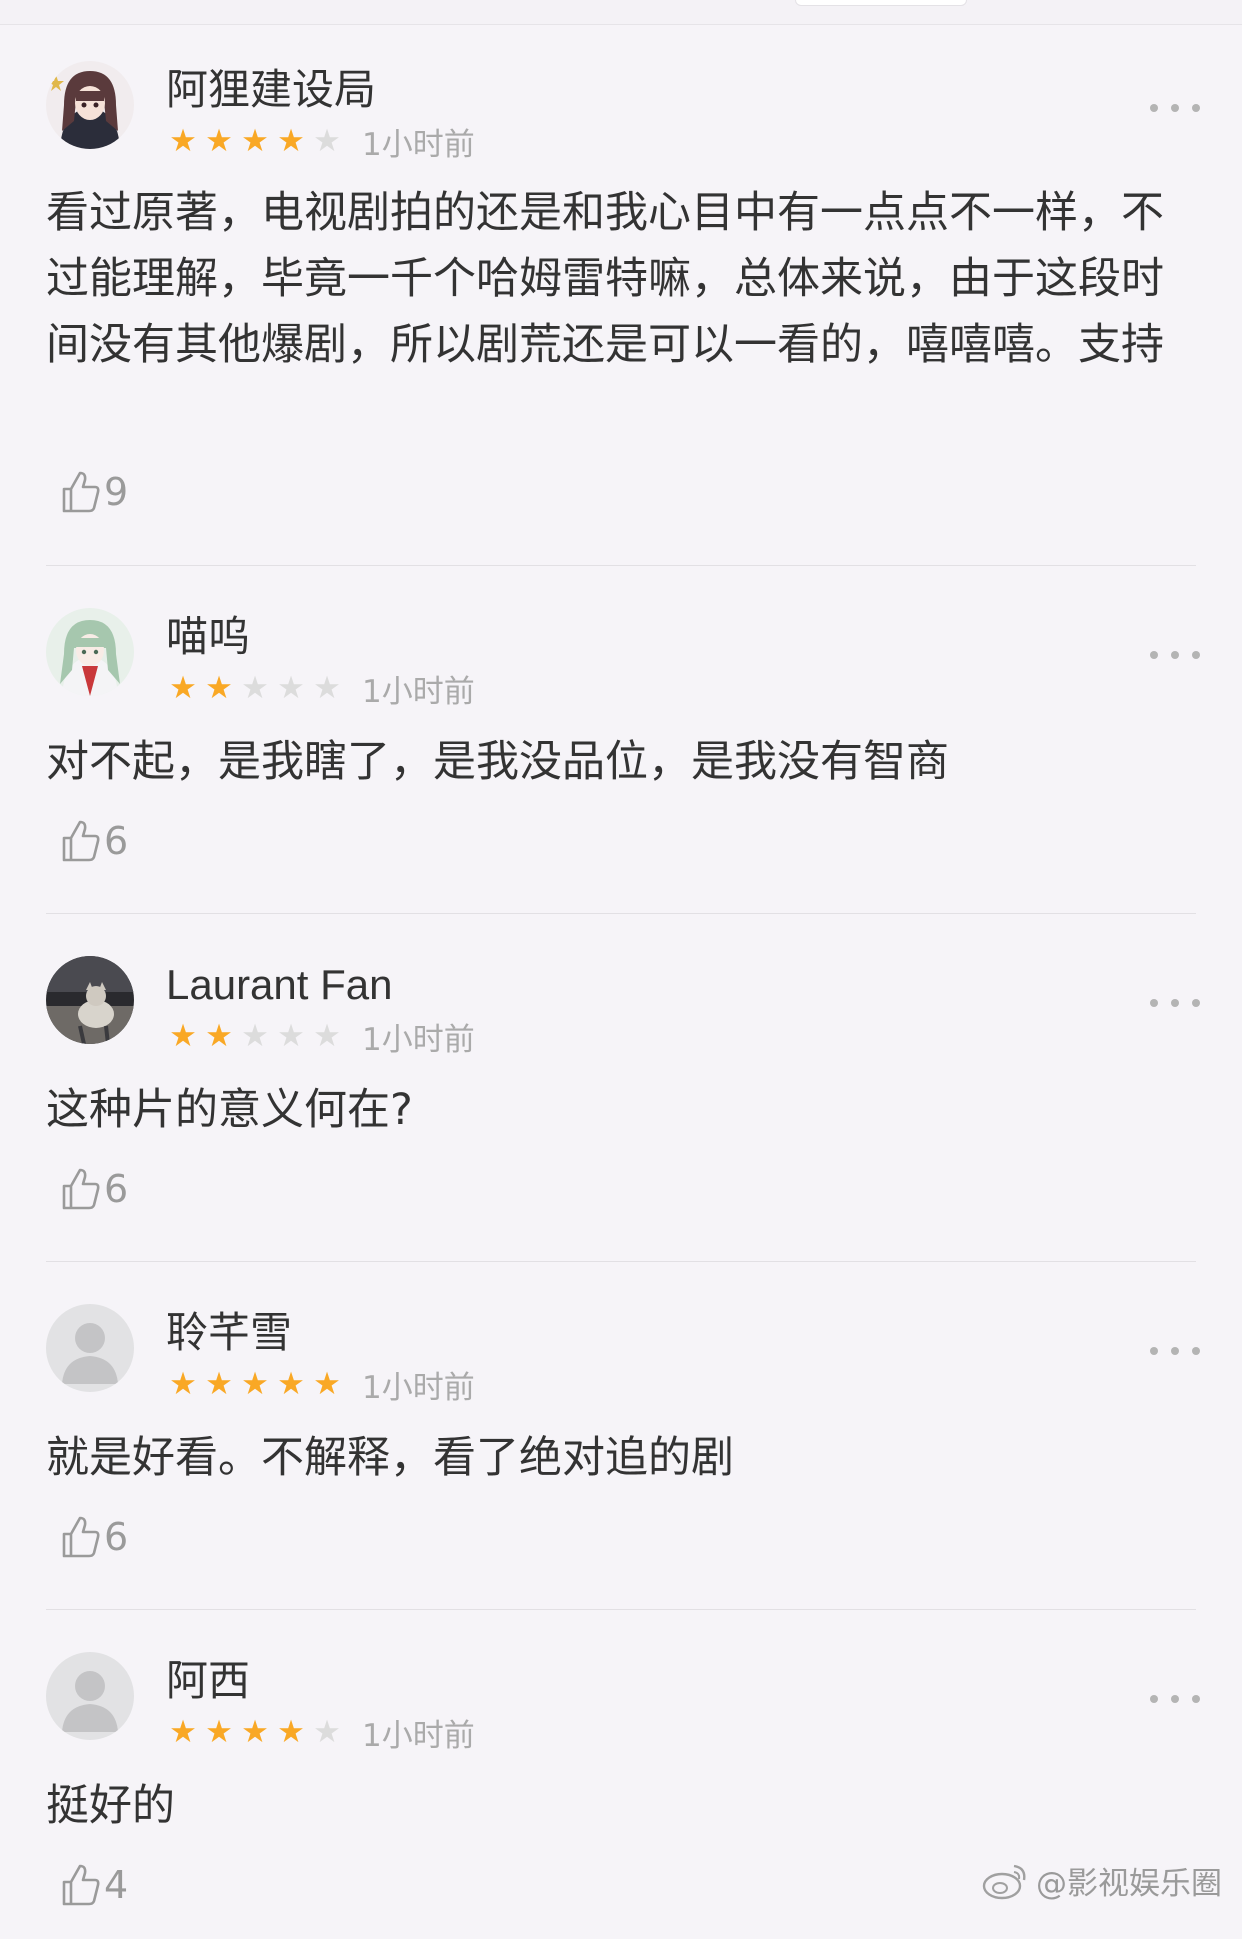 The width and height of the screenshot is (1242, 1939). Describe the element at coordinates (110, 1806) in the screenshot. I see `review-text: 挺好的` at that location.